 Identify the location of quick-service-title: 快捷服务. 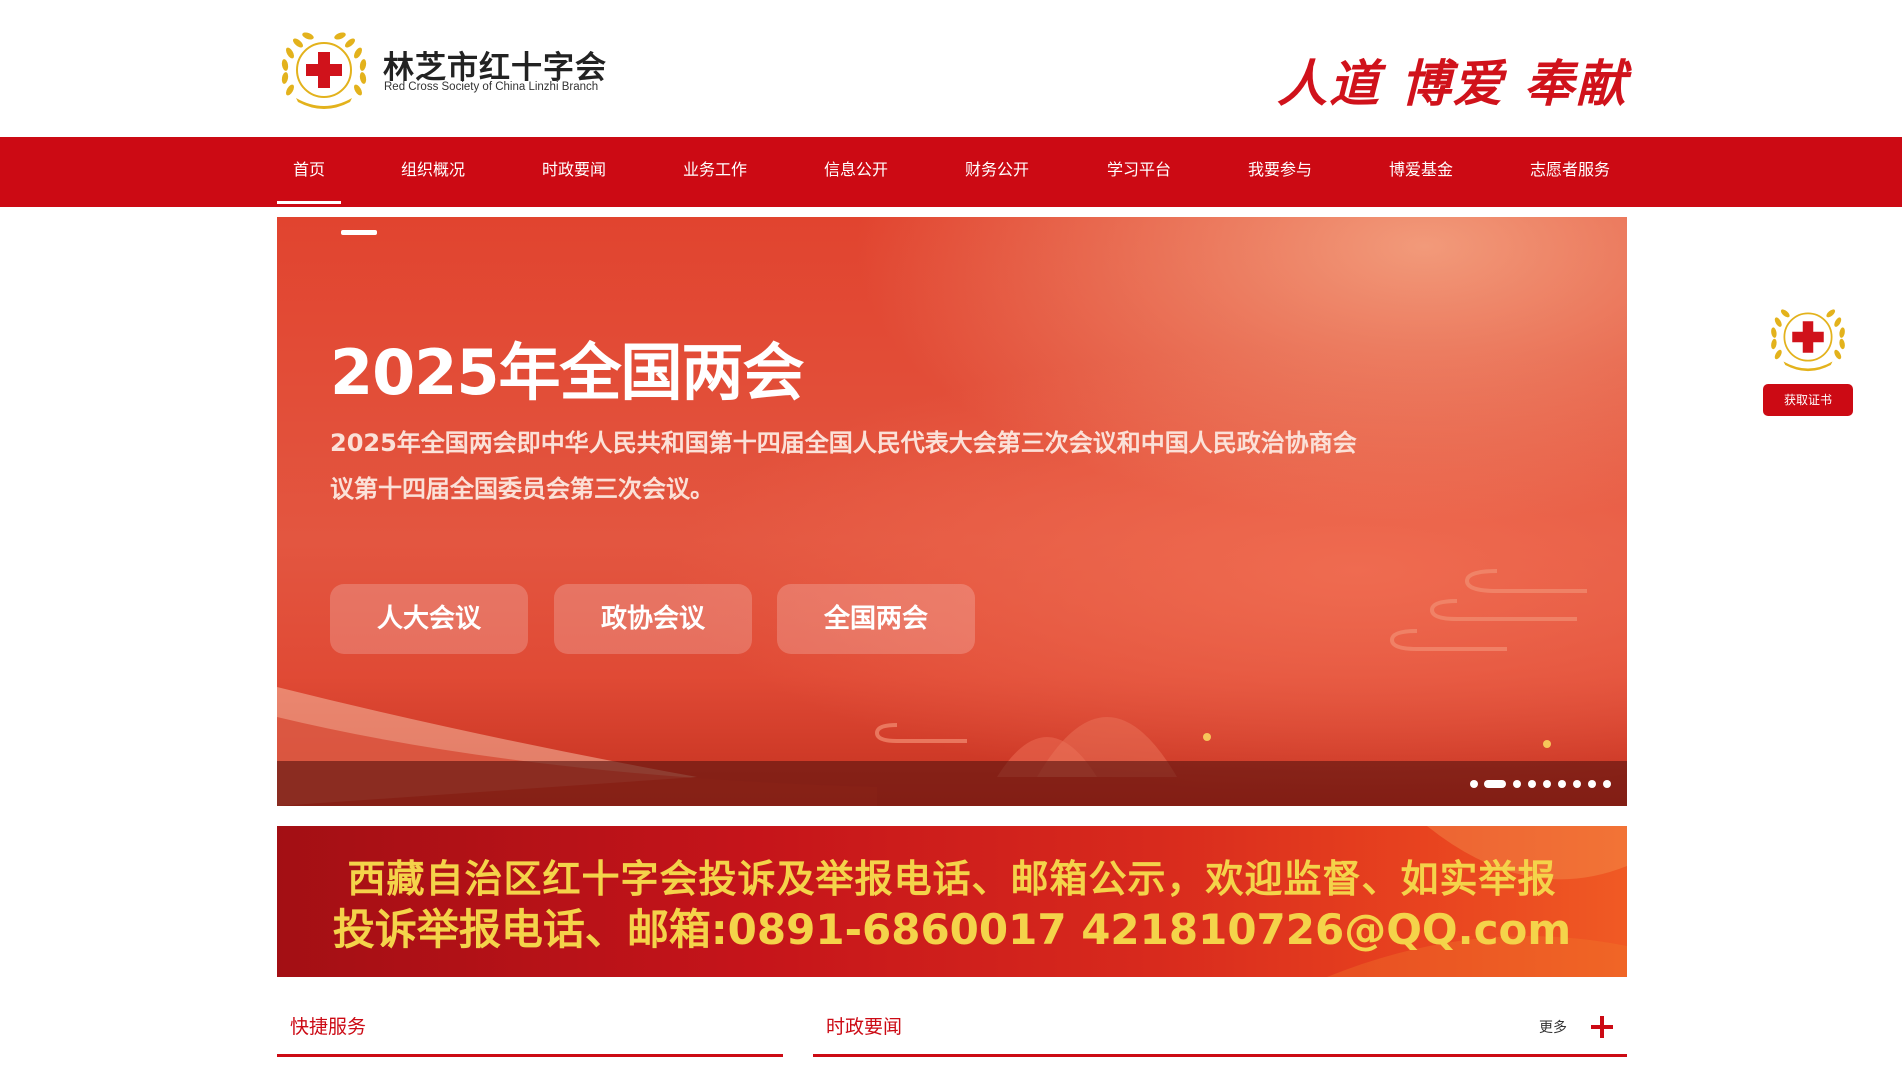
(328, 1027).